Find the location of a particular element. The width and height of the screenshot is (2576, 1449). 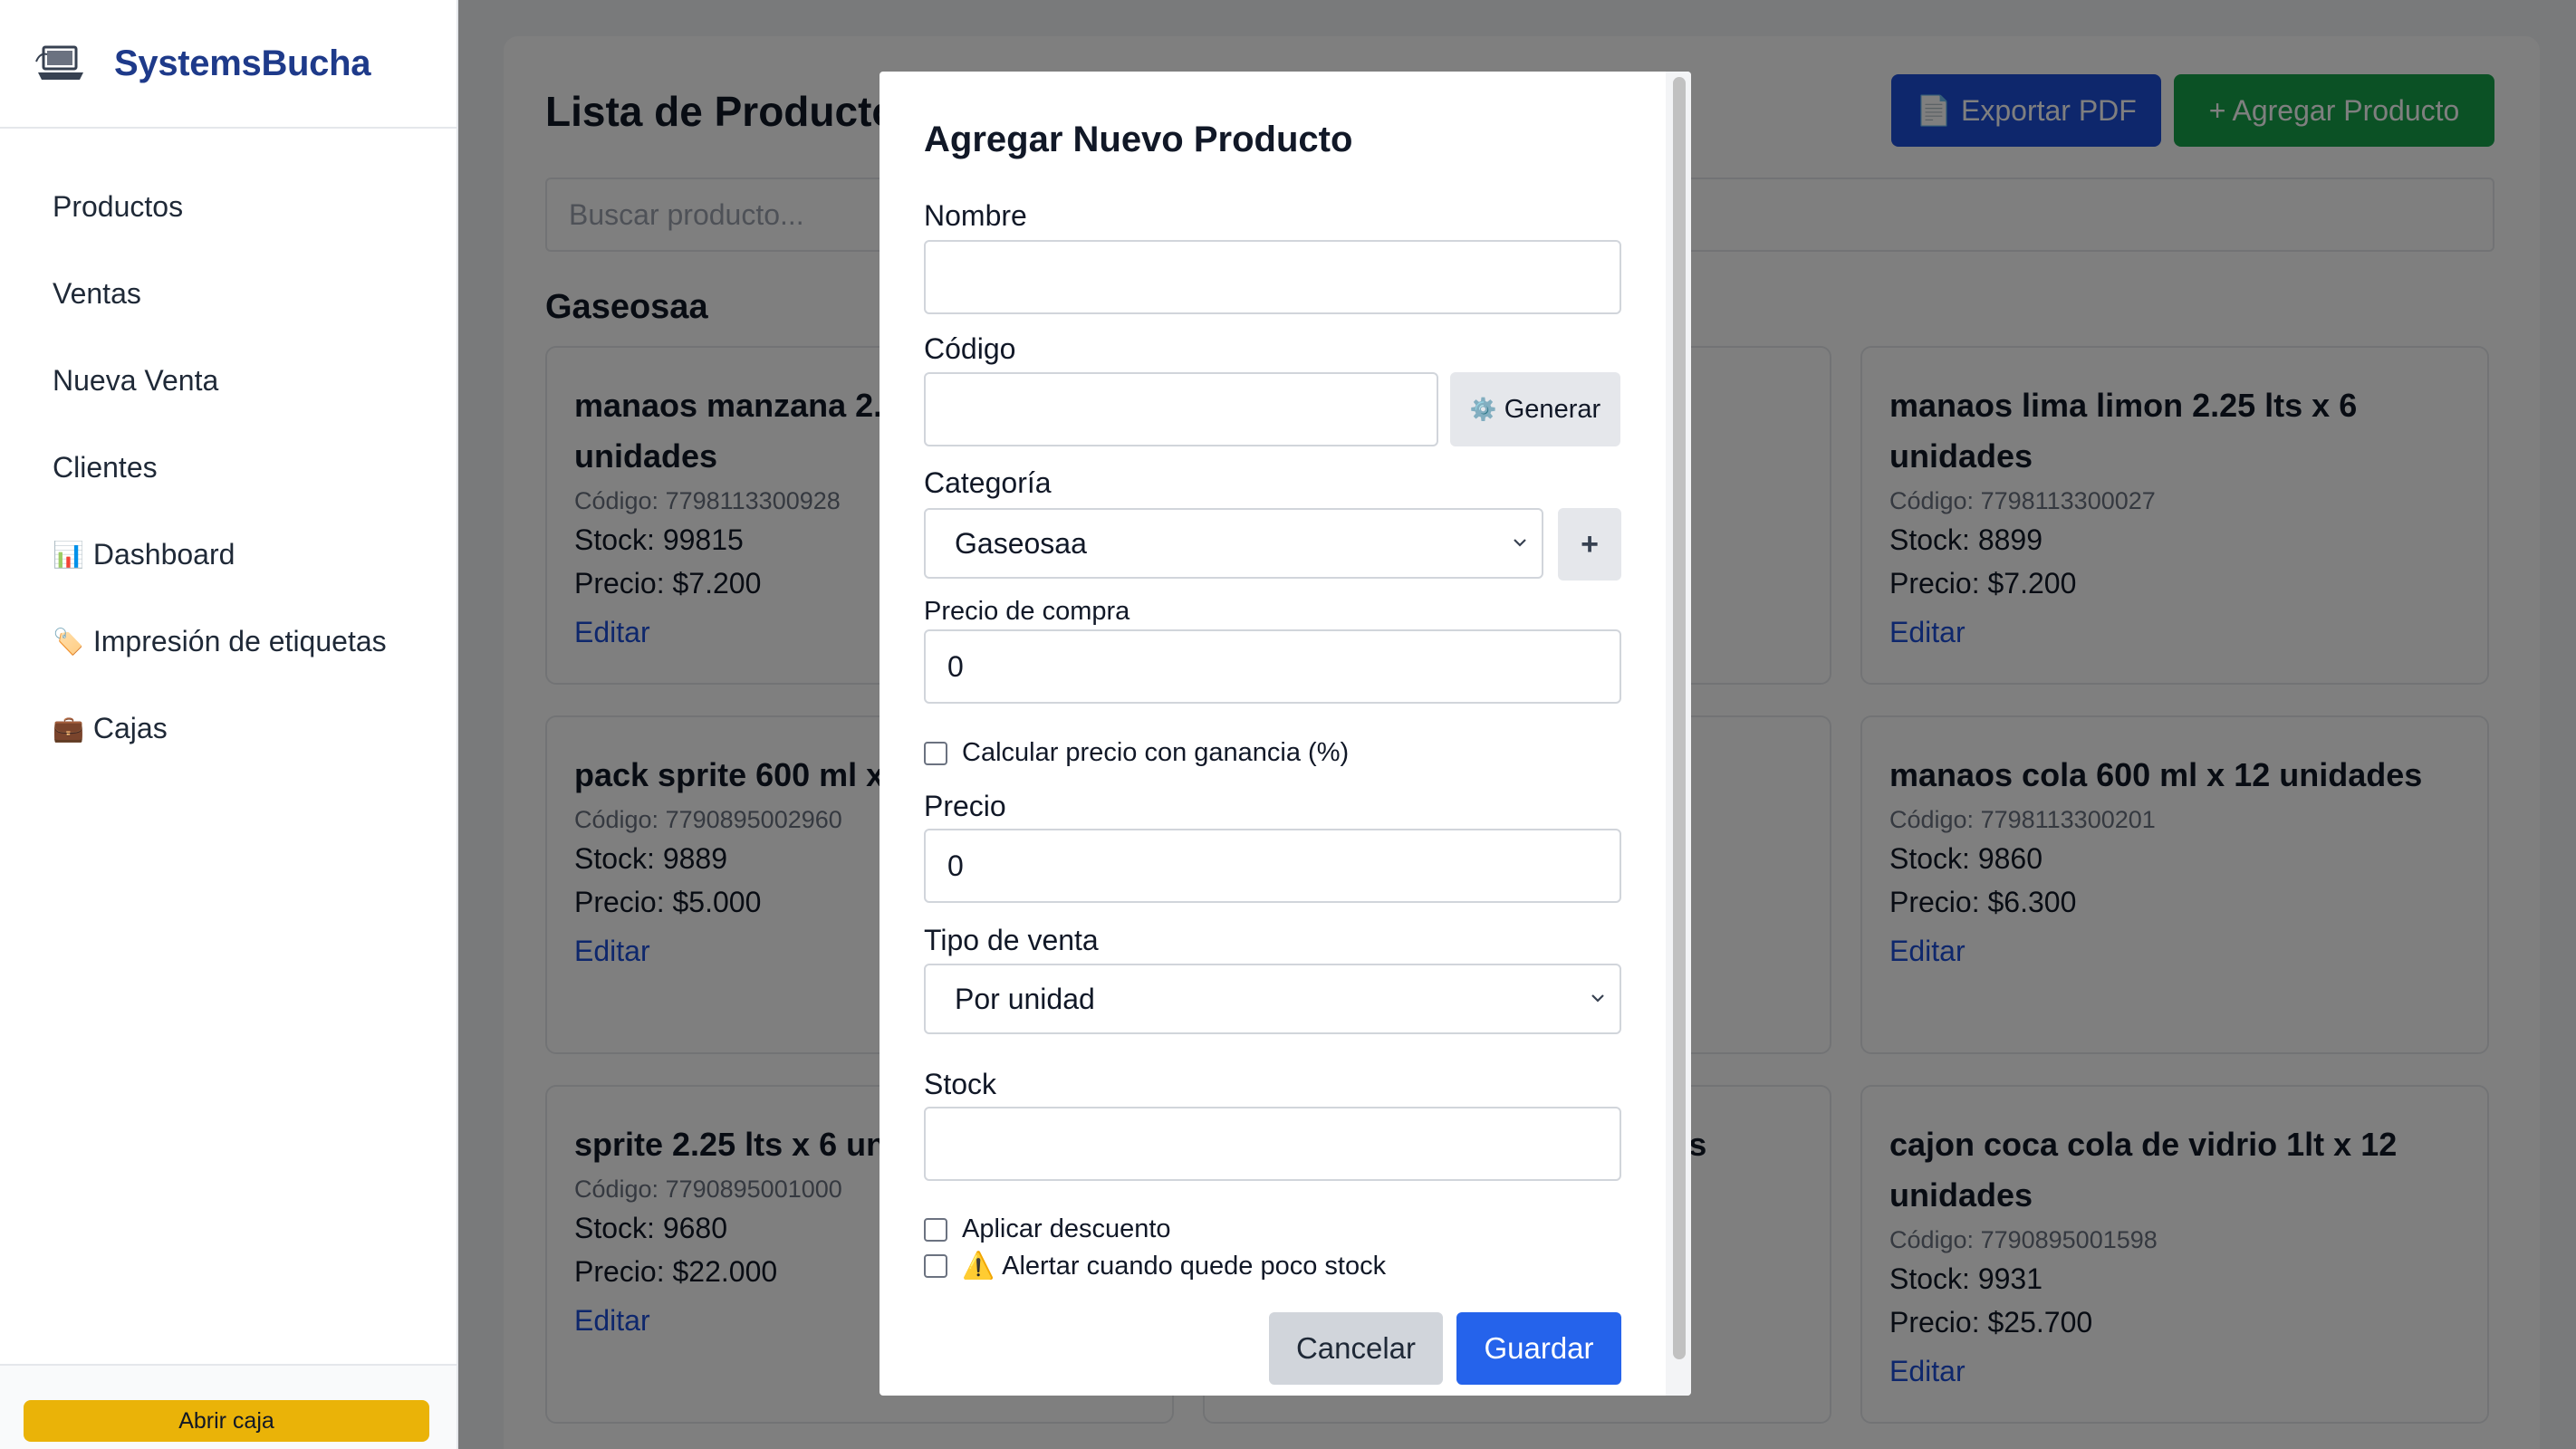

tipo-venta-selected-value: Por unidad is located at coordinates (1025, 998).